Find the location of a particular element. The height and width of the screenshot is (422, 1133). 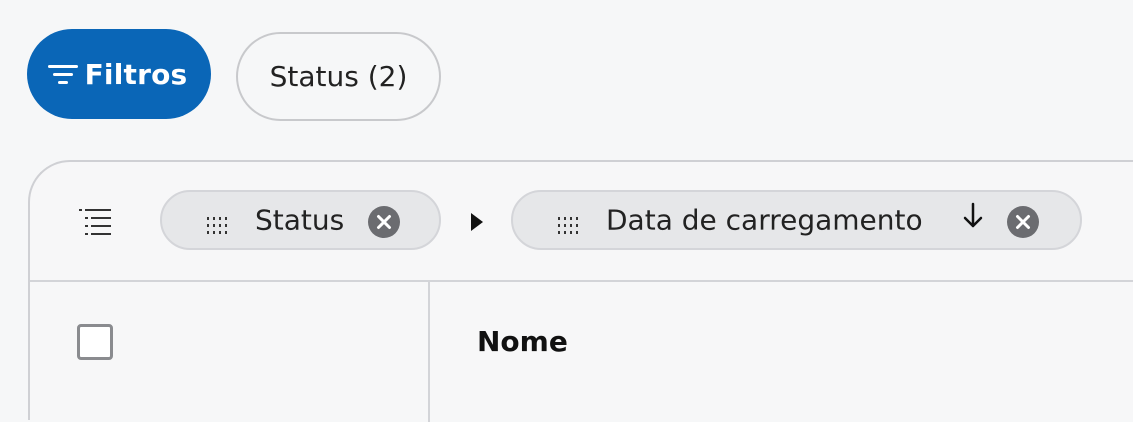

status-filter-chip-label: Status (2) is located at coordinates (338, 76).